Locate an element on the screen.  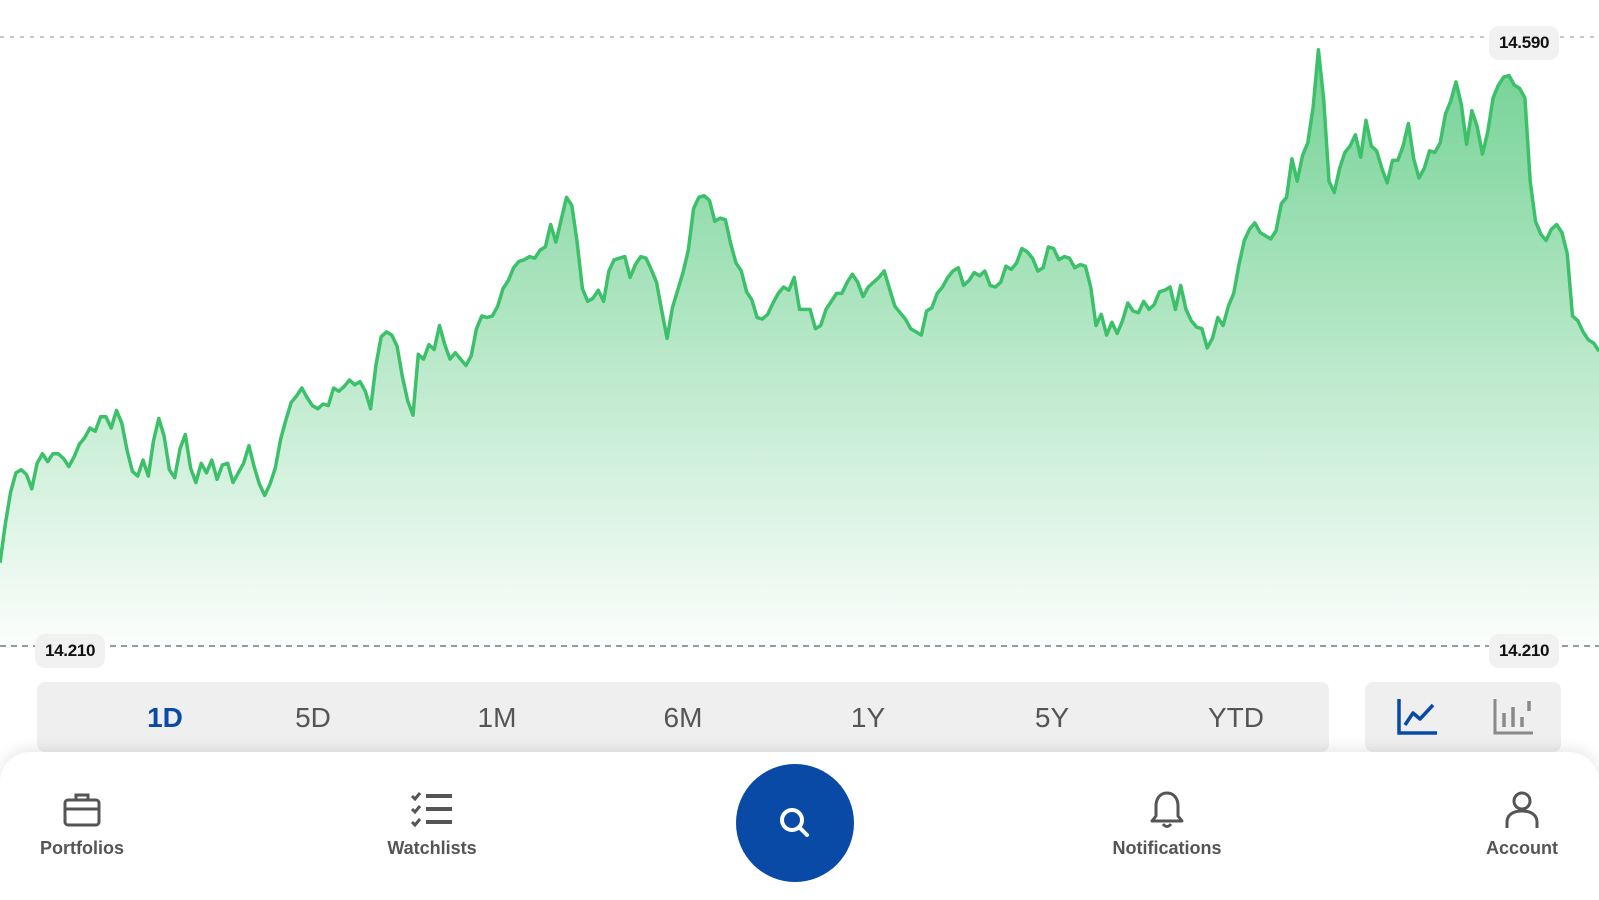
range-6m-tab: 6M is located at coordinates (683, 718).